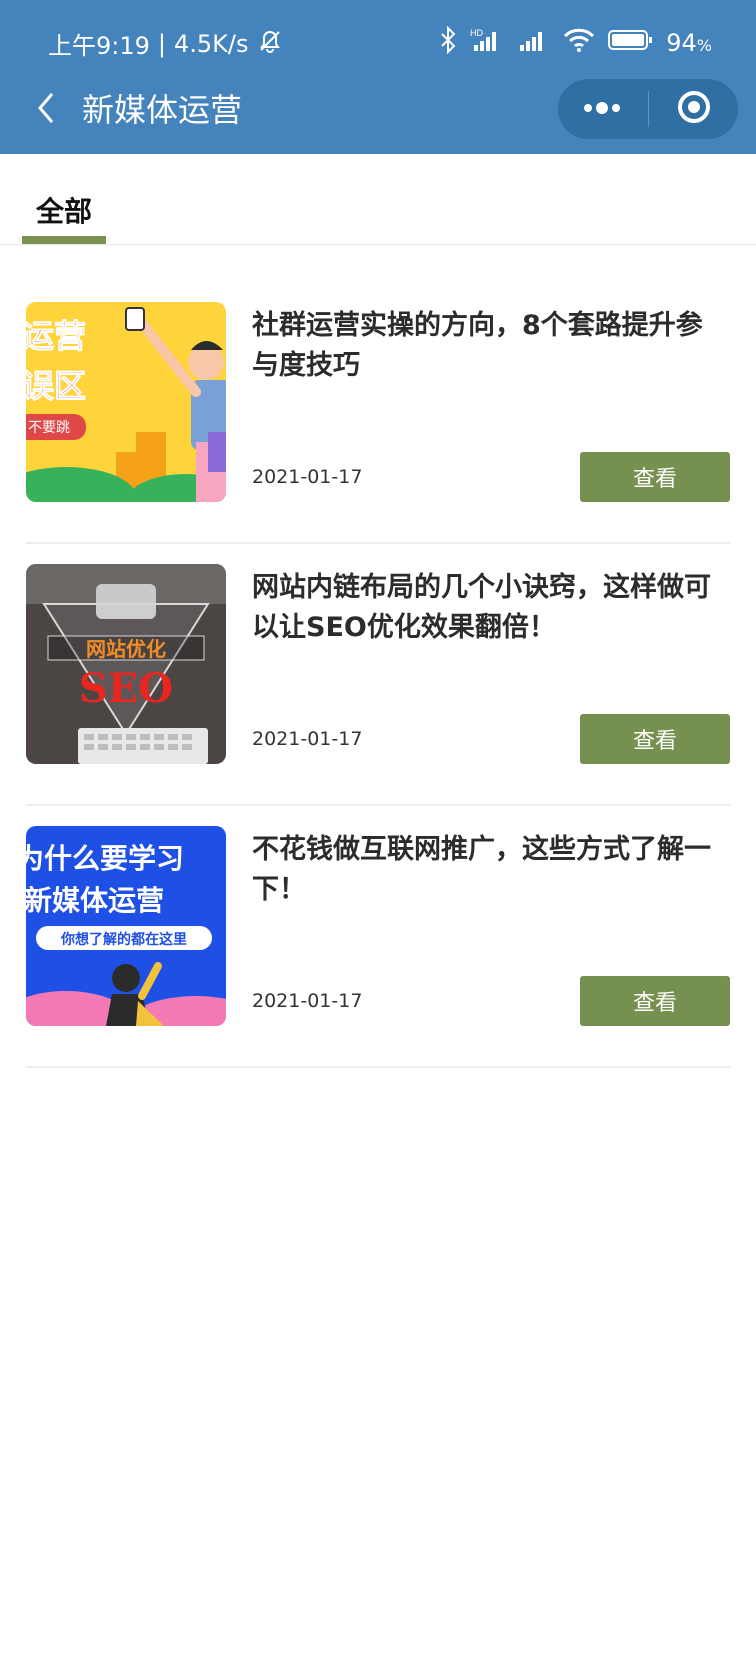  Describe the element at coordinates (95, 900) in the screenshot. I see `thumb-text-2: 新媒体运营` at that location.